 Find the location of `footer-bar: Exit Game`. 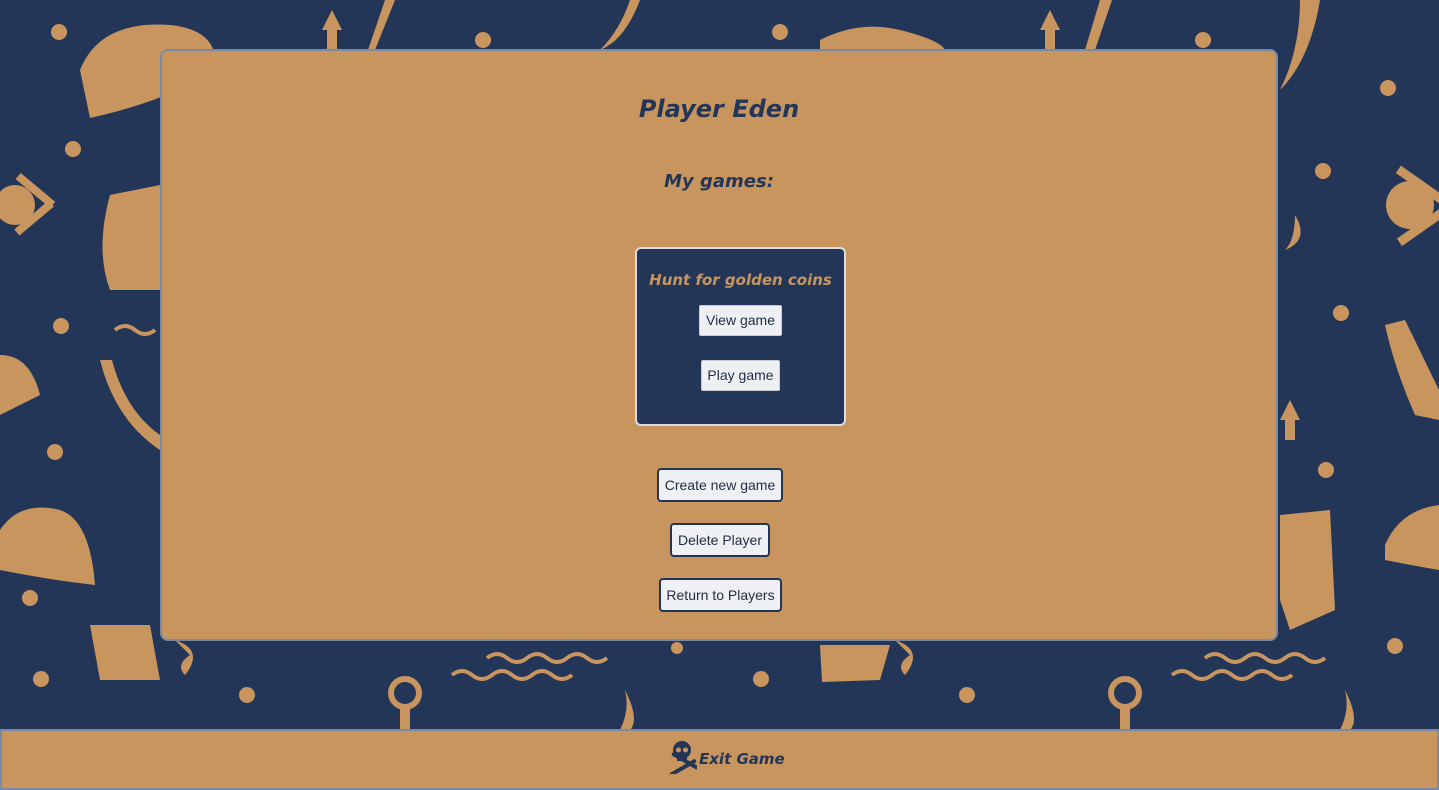

footer-bar: Exit Game is located at coordinates (719, 759).